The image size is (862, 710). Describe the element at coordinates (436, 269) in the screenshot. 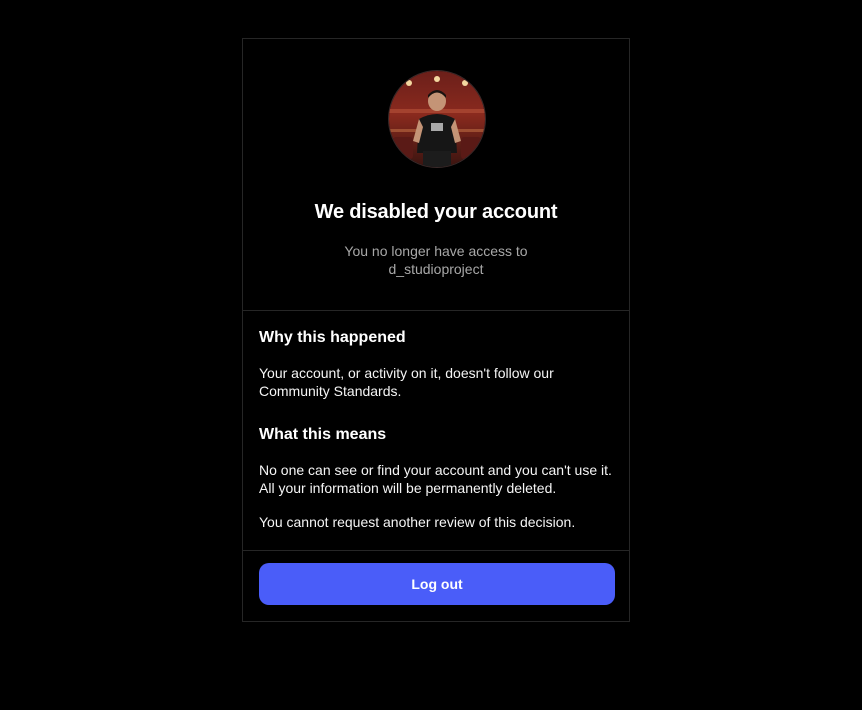

I see `username: d_studioproject` at that location.